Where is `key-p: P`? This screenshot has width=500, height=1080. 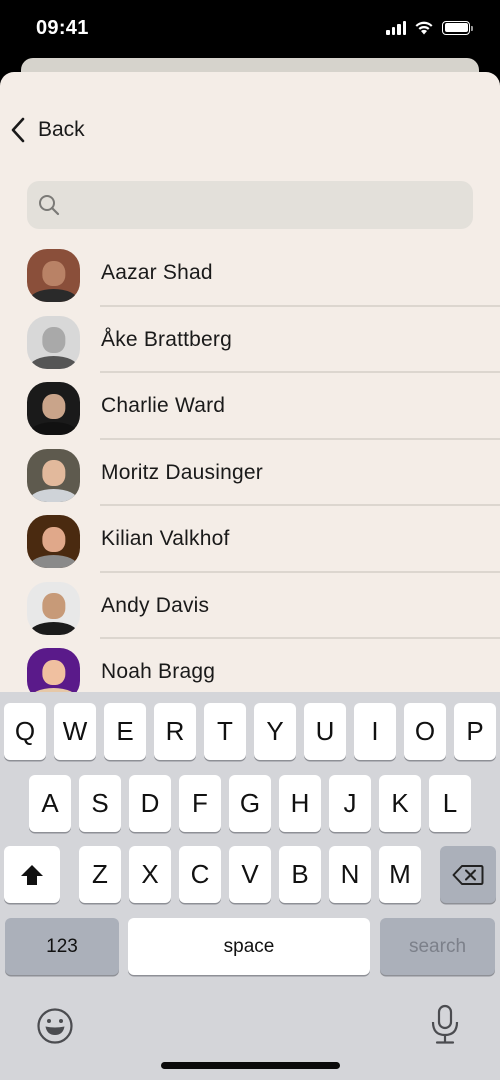
key-p: P is located at coordinates (475, 731).